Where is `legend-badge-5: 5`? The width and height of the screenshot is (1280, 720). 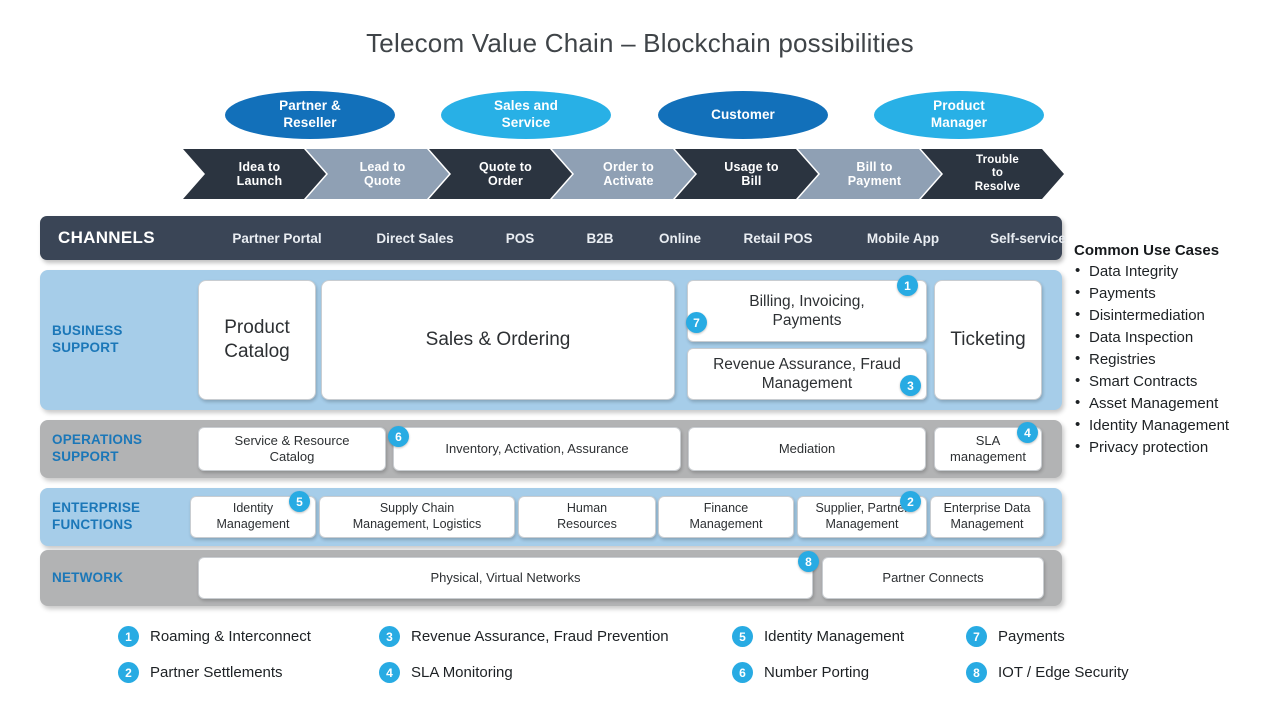 legend-badge-5: 5 is located at coordinates (742, 636).